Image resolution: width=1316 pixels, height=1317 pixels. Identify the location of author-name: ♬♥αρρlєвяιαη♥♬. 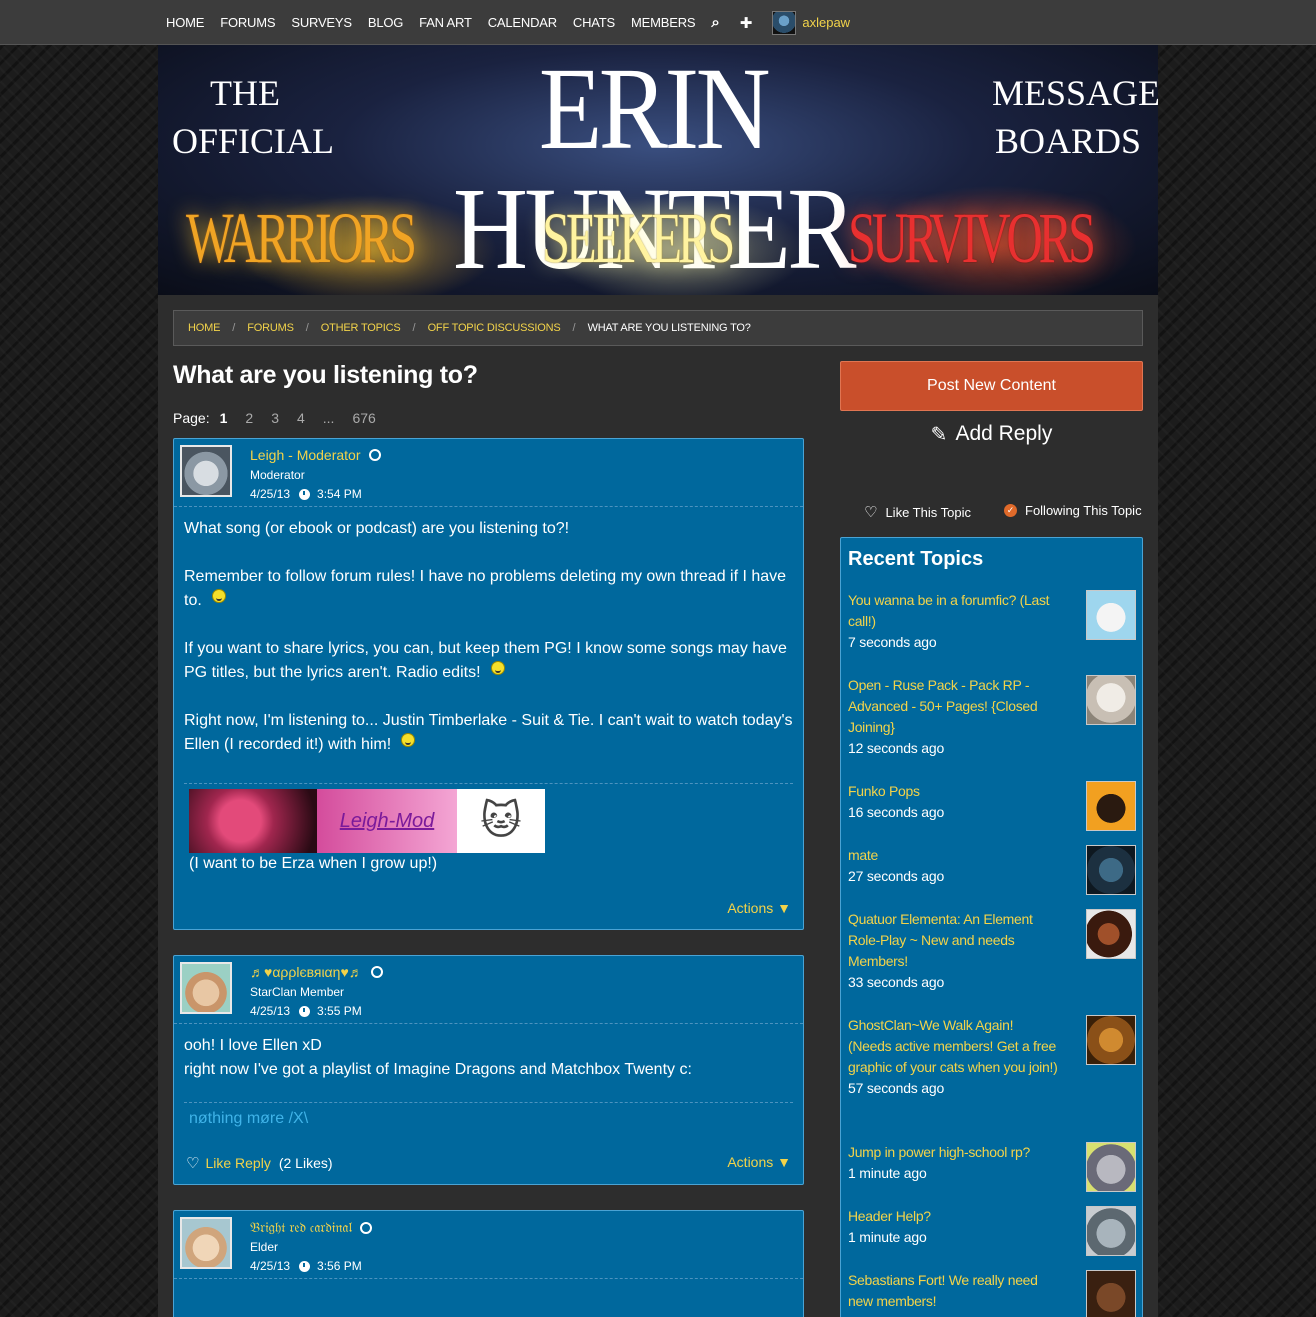
(306, 972).